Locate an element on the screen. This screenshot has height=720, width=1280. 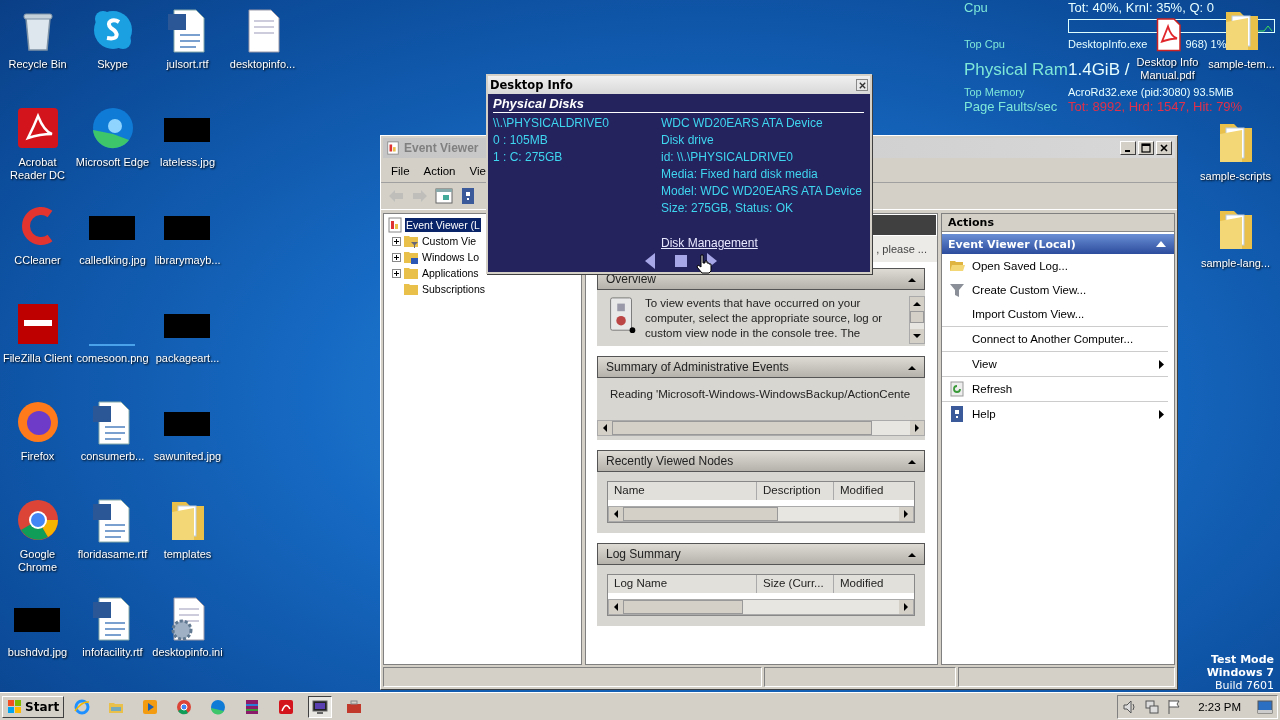
info-value: 968) 1% is located at coordinates (1206, 44).